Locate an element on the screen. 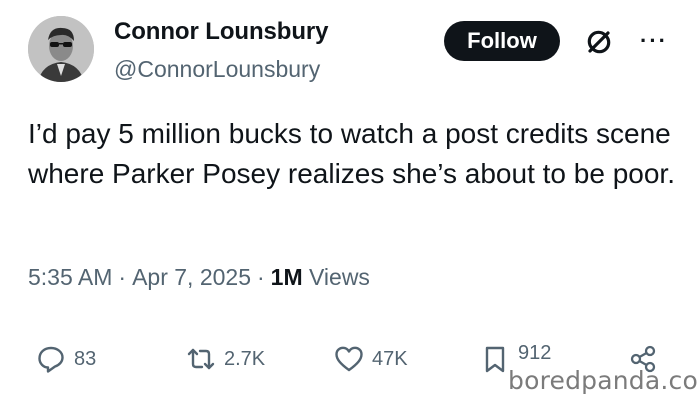 The width and height of the screenshot is (700, 408). heart-icon is located at coordinates (349, 359).